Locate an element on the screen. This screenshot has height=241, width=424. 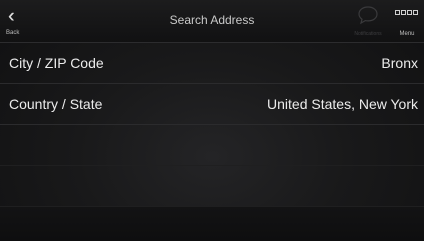
back-label: Back is located at coordinates (13, 33).